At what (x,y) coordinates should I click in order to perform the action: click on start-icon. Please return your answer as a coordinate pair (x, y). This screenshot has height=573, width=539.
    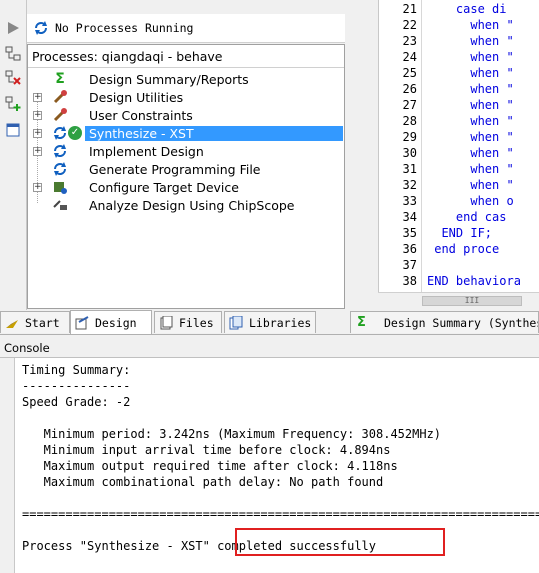
    Looking at the image, I should click on (12, 323).